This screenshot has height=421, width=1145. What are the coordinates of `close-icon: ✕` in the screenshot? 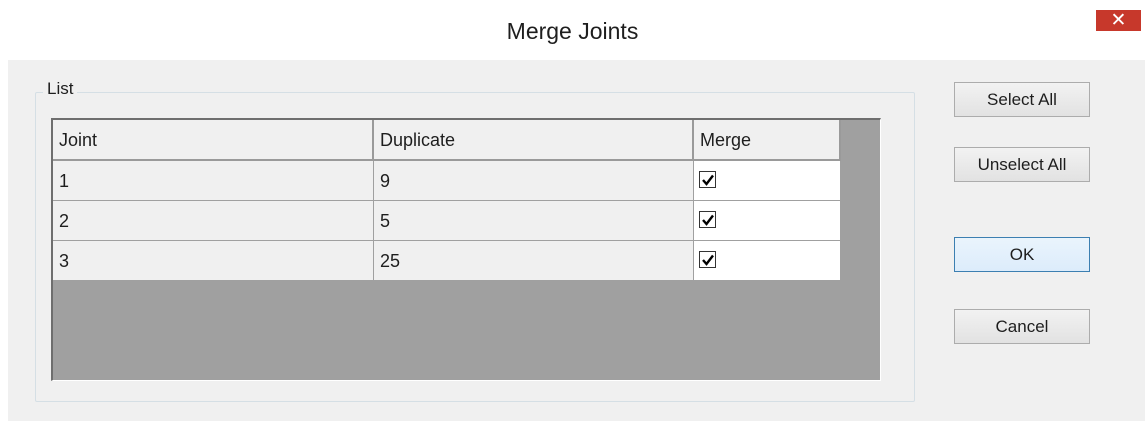 It's located at (1118, 20).